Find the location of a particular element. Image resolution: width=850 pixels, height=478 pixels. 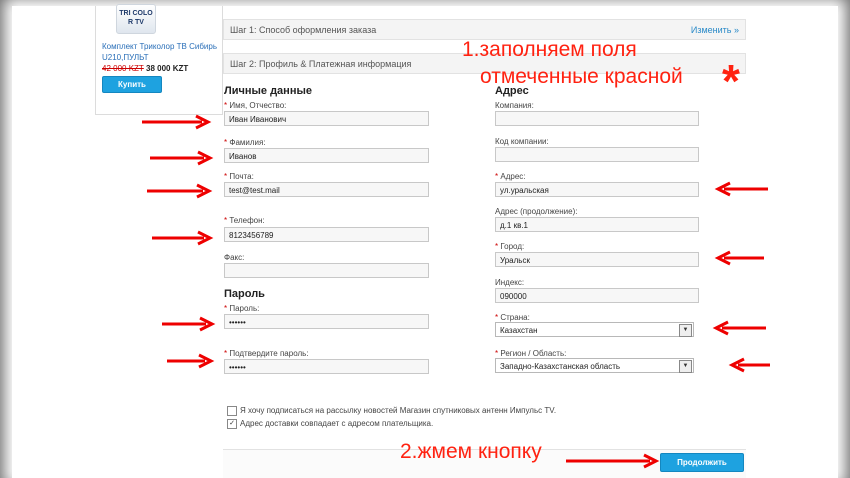

address-field: ул.уральская is located at coordinates (597, 189).